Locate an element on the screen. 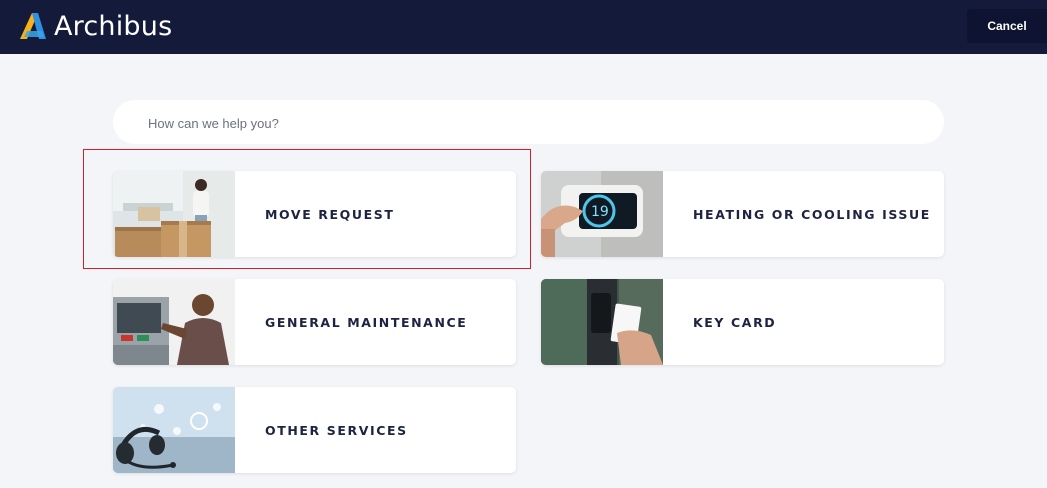  top-bar: Archibus Cancel is located at coordinates (523, 27).